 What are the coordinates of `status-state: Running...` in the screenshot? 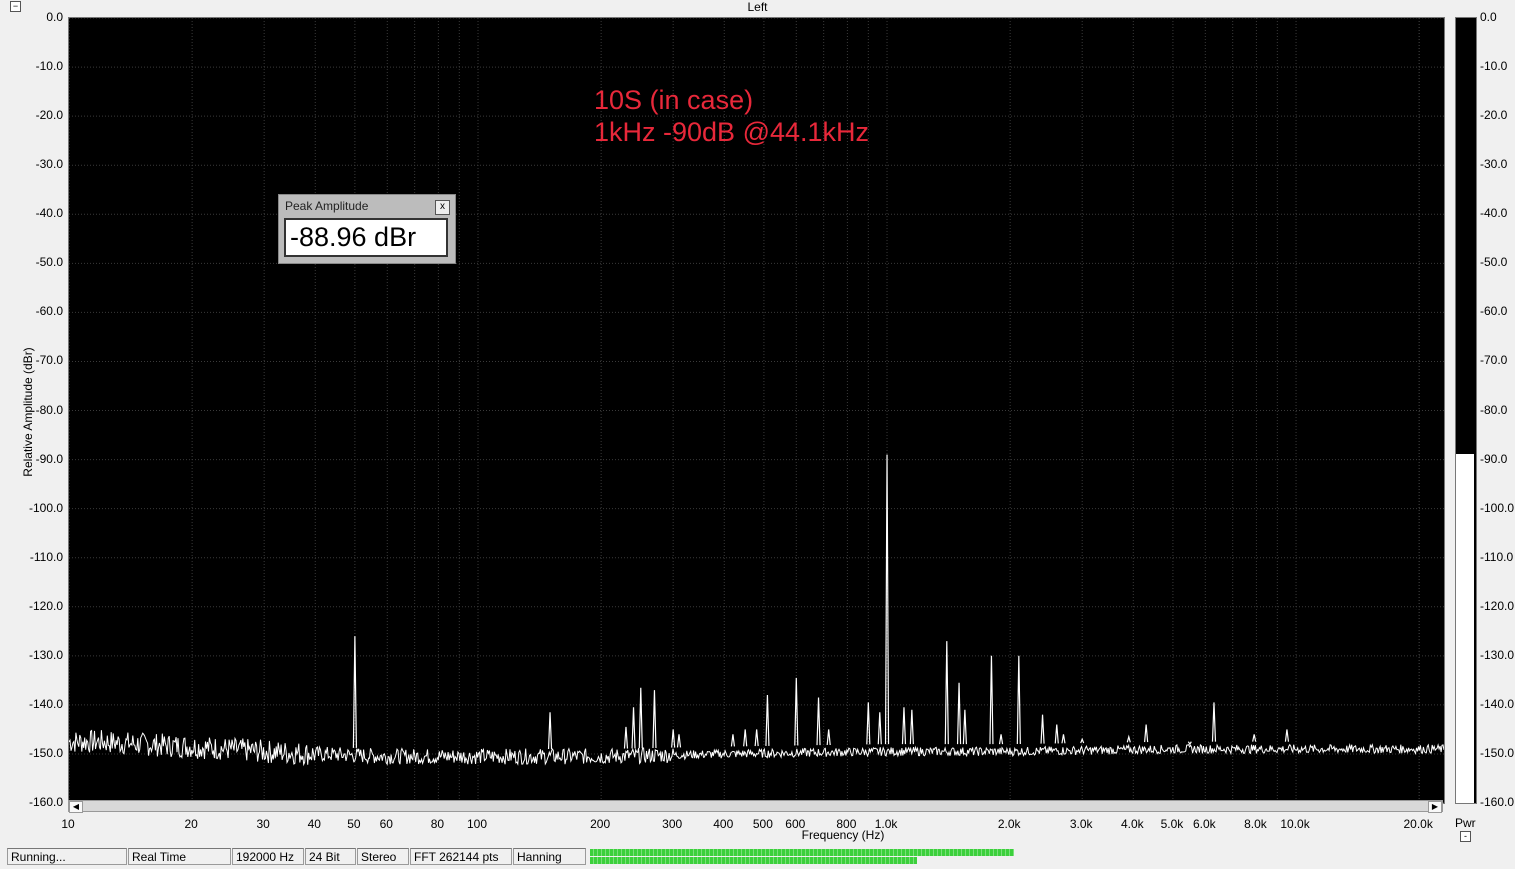 It's located at (67, 856).